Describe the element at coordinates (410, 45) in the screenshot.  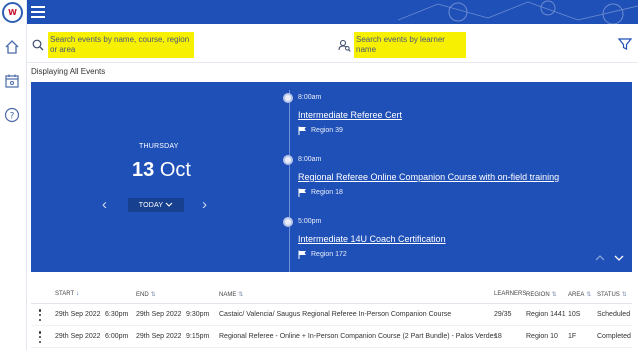
I see `learner-search-input: Search events by learner name` at that location.